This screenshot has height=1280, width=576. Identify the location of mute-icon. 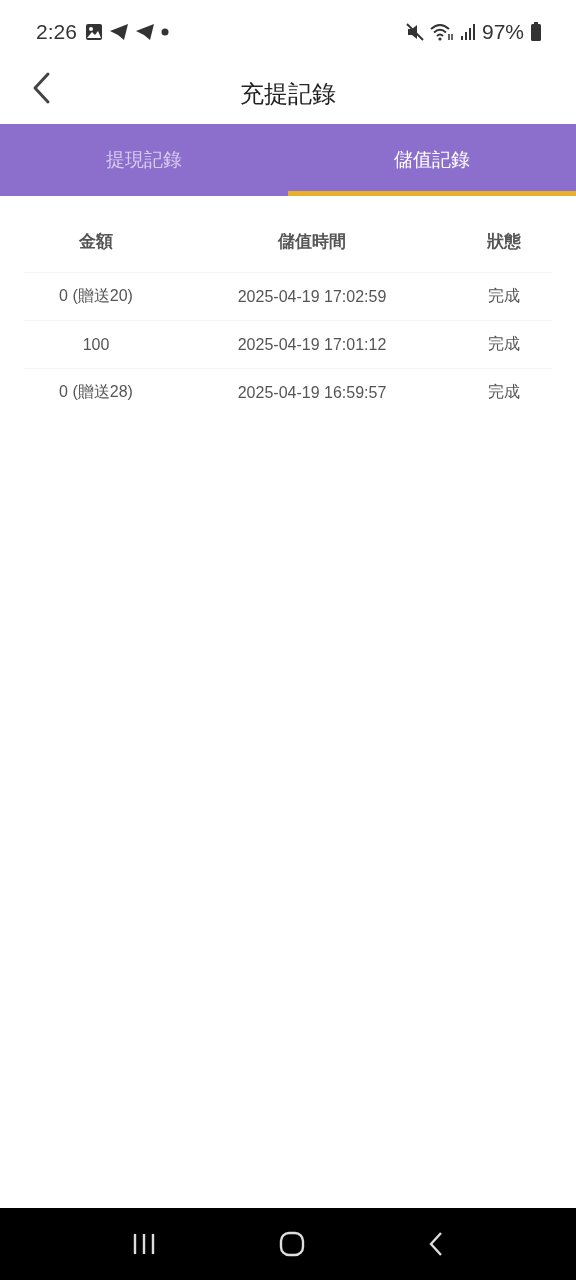
(414, 32).